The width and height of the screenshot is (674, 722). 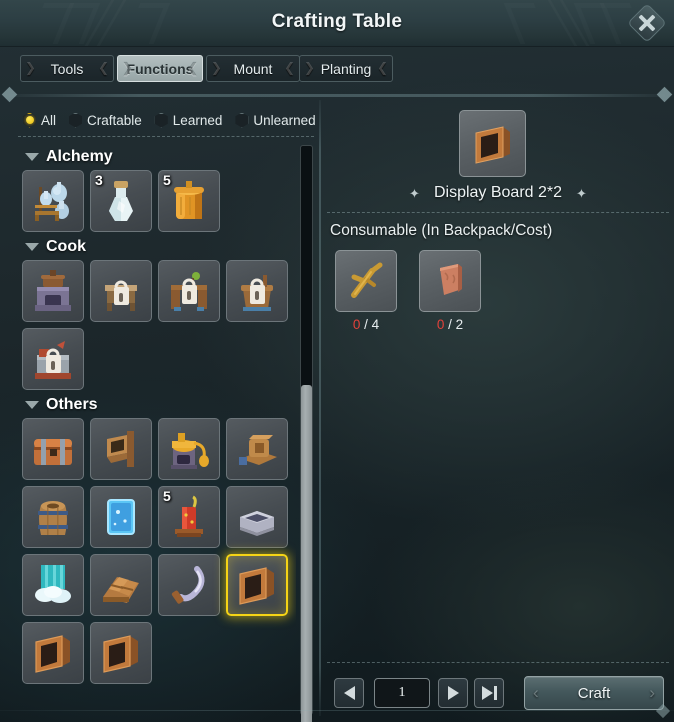 What do you see at coordinates (498, 212) in the screenshot?
I see `detail-divider` at bounding box center [498, 212].